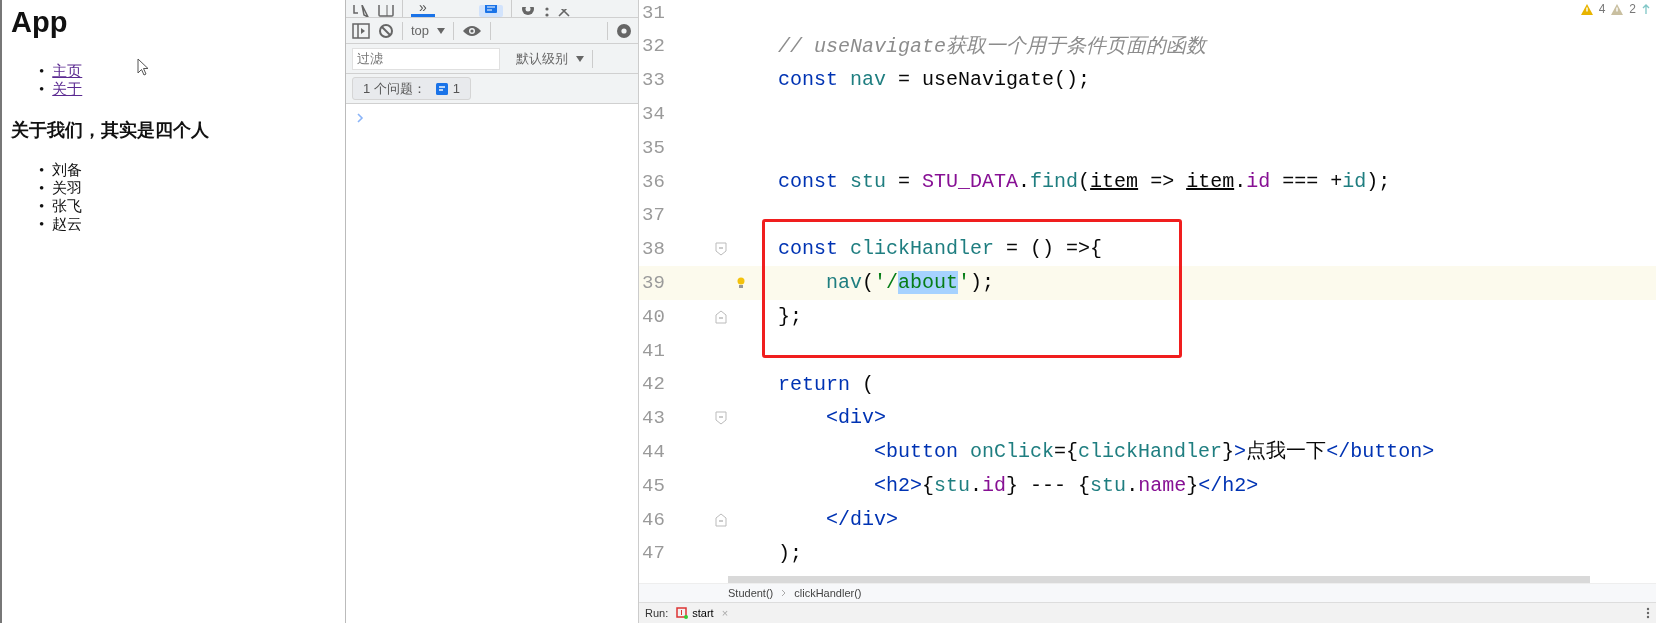  What do you see at coordinates (653, 148) in the screenshot?
I see `line-number: 35` at bounding box center [653, 148].